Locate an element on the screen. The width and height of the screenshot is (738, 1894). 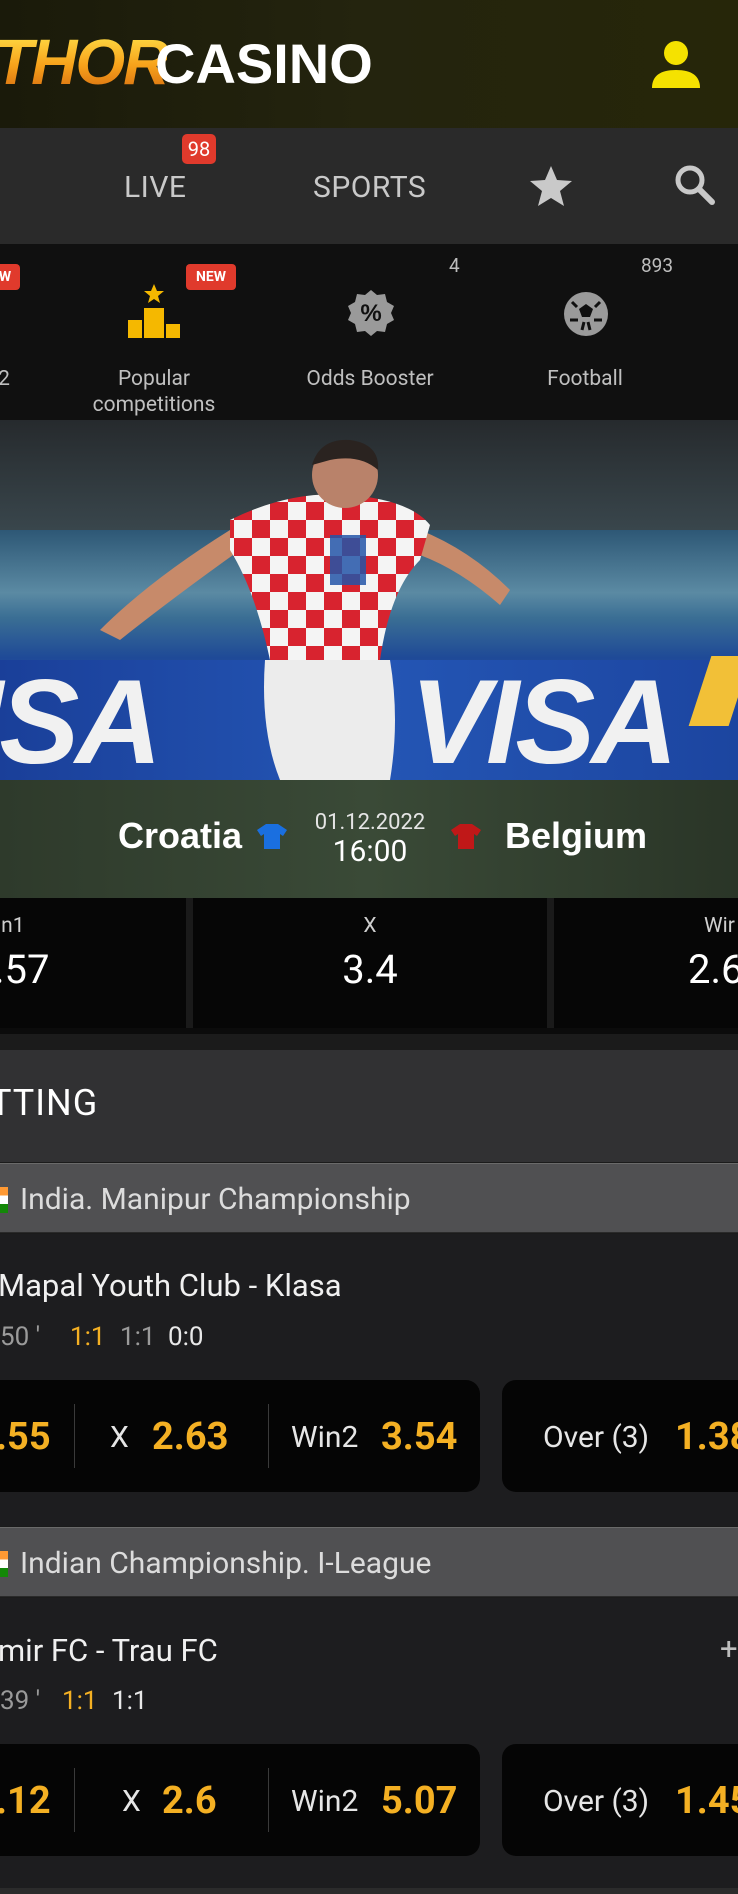
away-kit-icon is located at coordinates (466, 836).